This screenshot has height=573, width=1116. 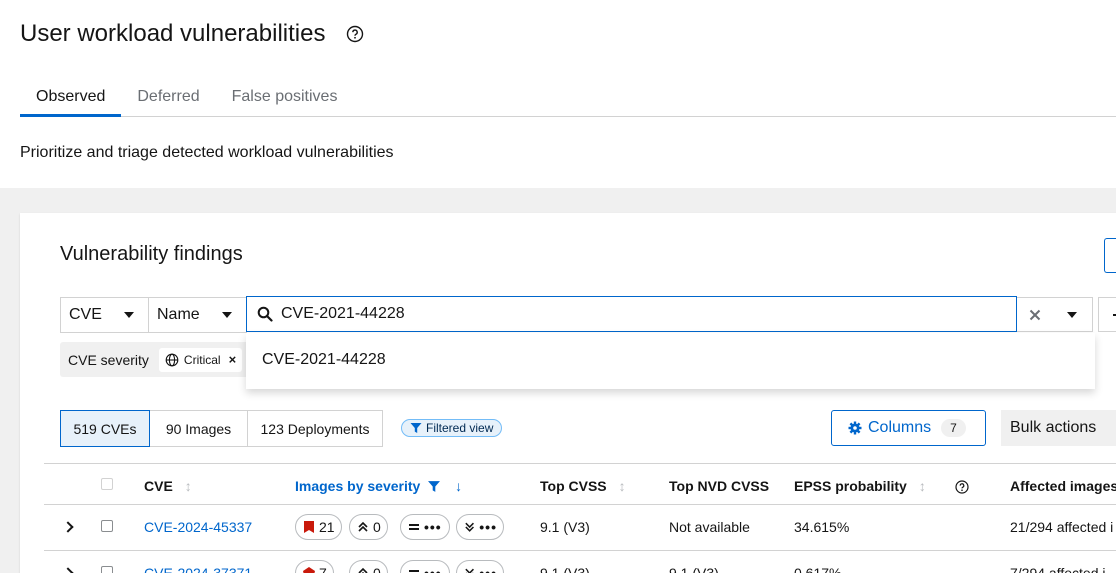 I want to click on export-button, so click(x=1110, y=255).